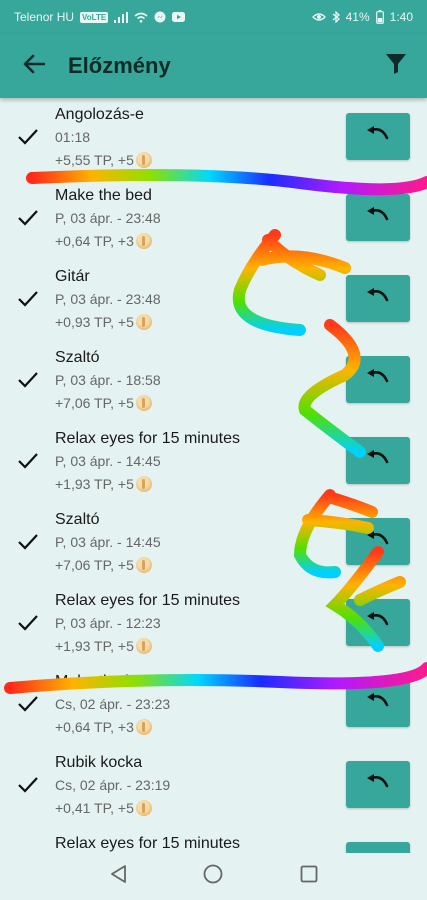 This screenshot has width=427, height=900. I want to click on filter-icon, so click(396, 66).